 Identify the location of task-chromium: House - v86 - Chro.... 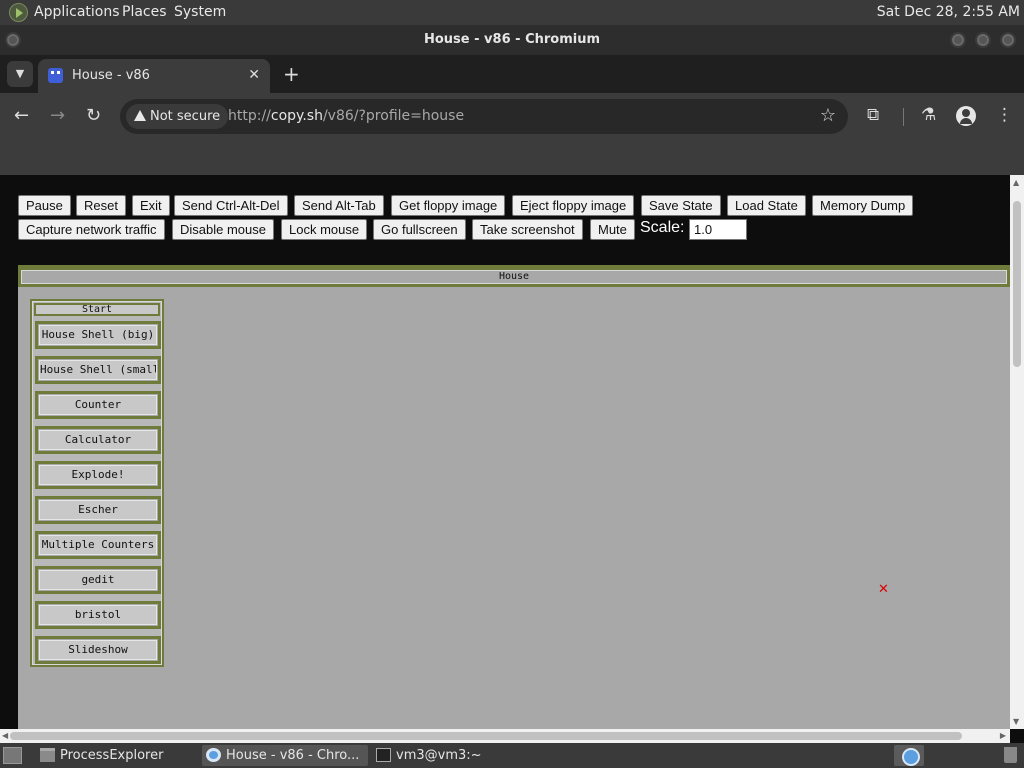
(285, 755).